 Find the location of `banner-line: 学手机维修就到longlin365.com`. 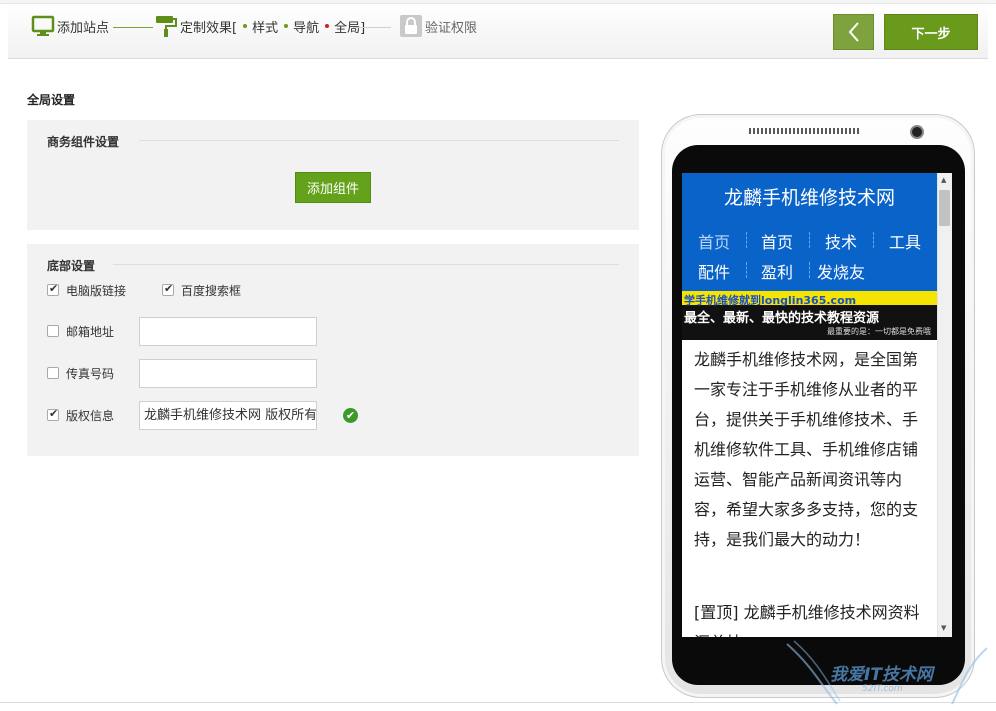

banner-line: 学手机维修就到longlin365.com is located at coordinates (770, 300).